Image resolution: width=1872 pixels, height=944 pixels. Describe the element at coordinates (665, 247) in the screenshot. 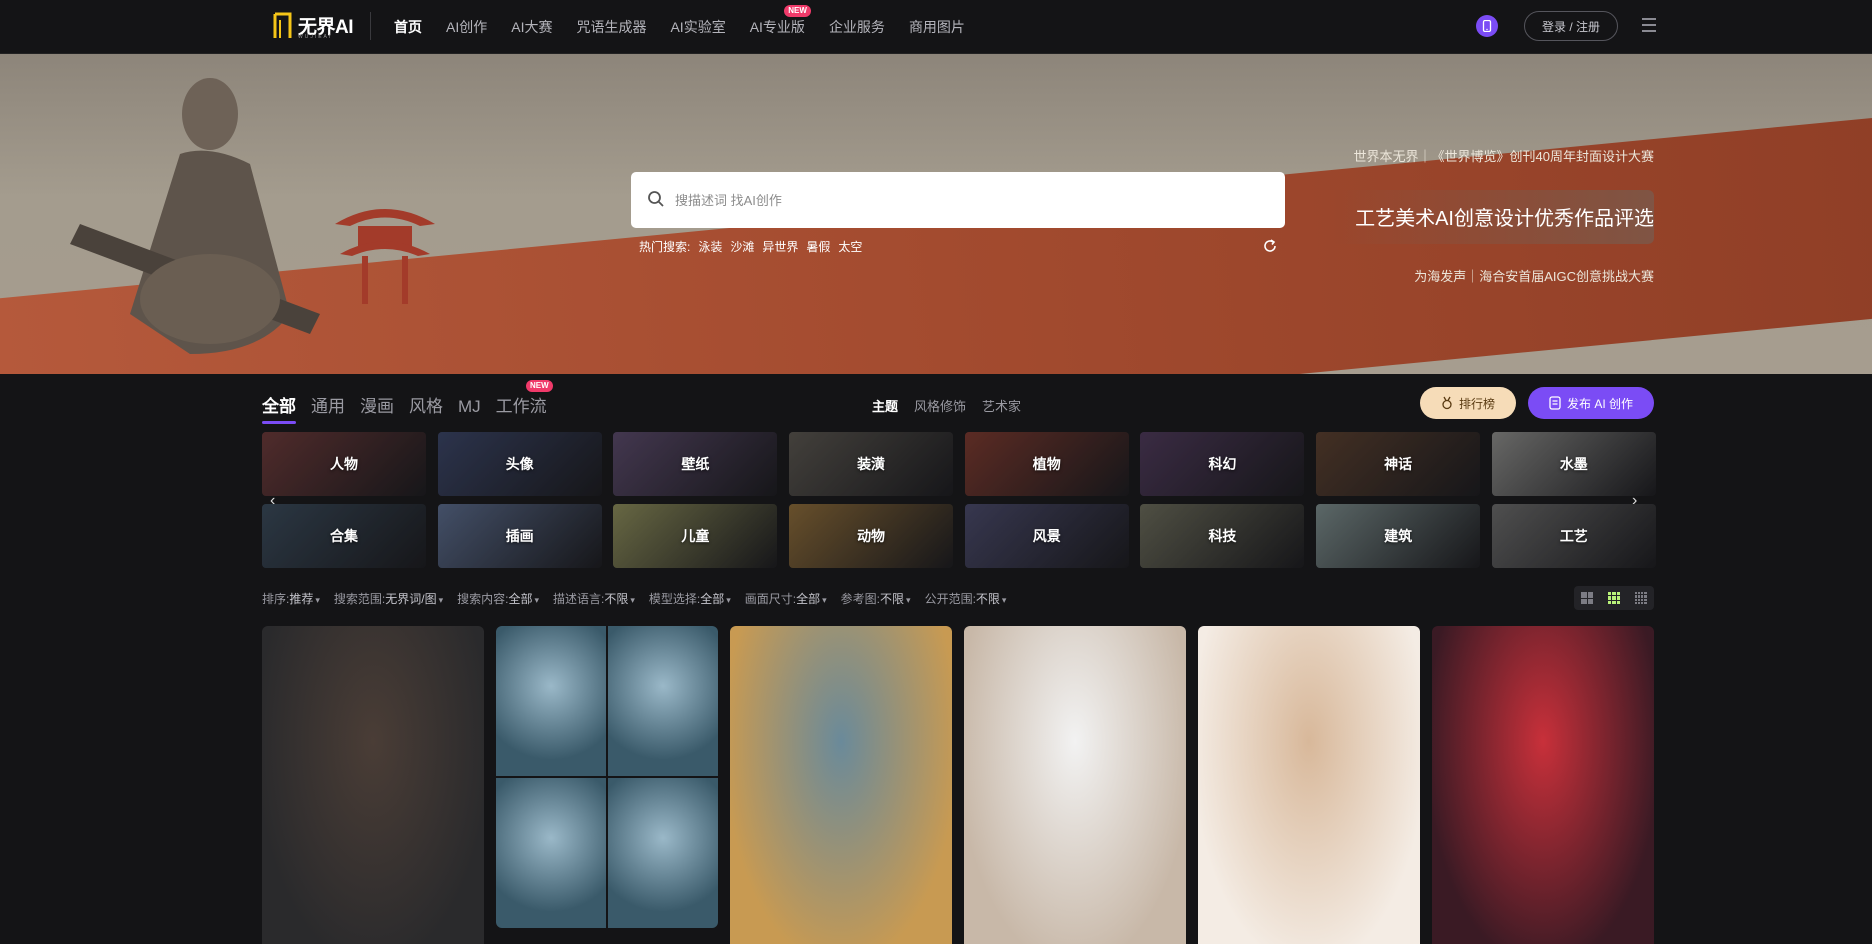

I see `hot-search-label: 热门搜索:` at that location.